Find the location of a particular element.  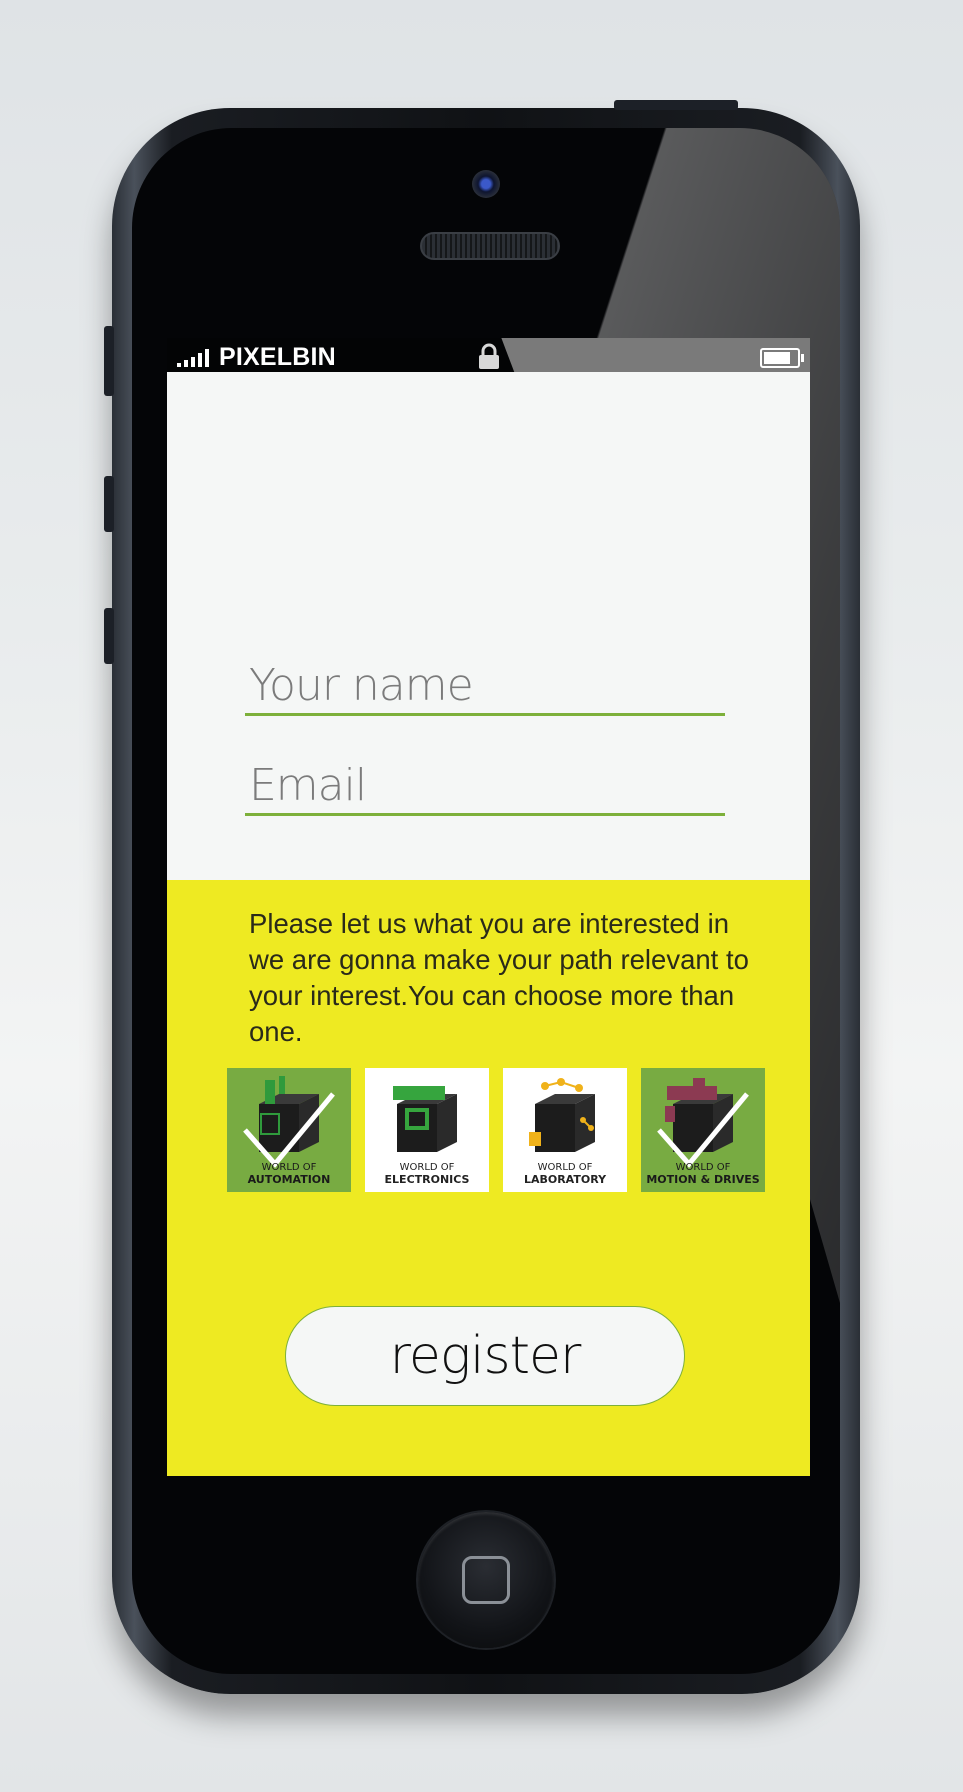

tile-label: WORLD OF ELECTRONICS is located at coordinates (427, 1174).